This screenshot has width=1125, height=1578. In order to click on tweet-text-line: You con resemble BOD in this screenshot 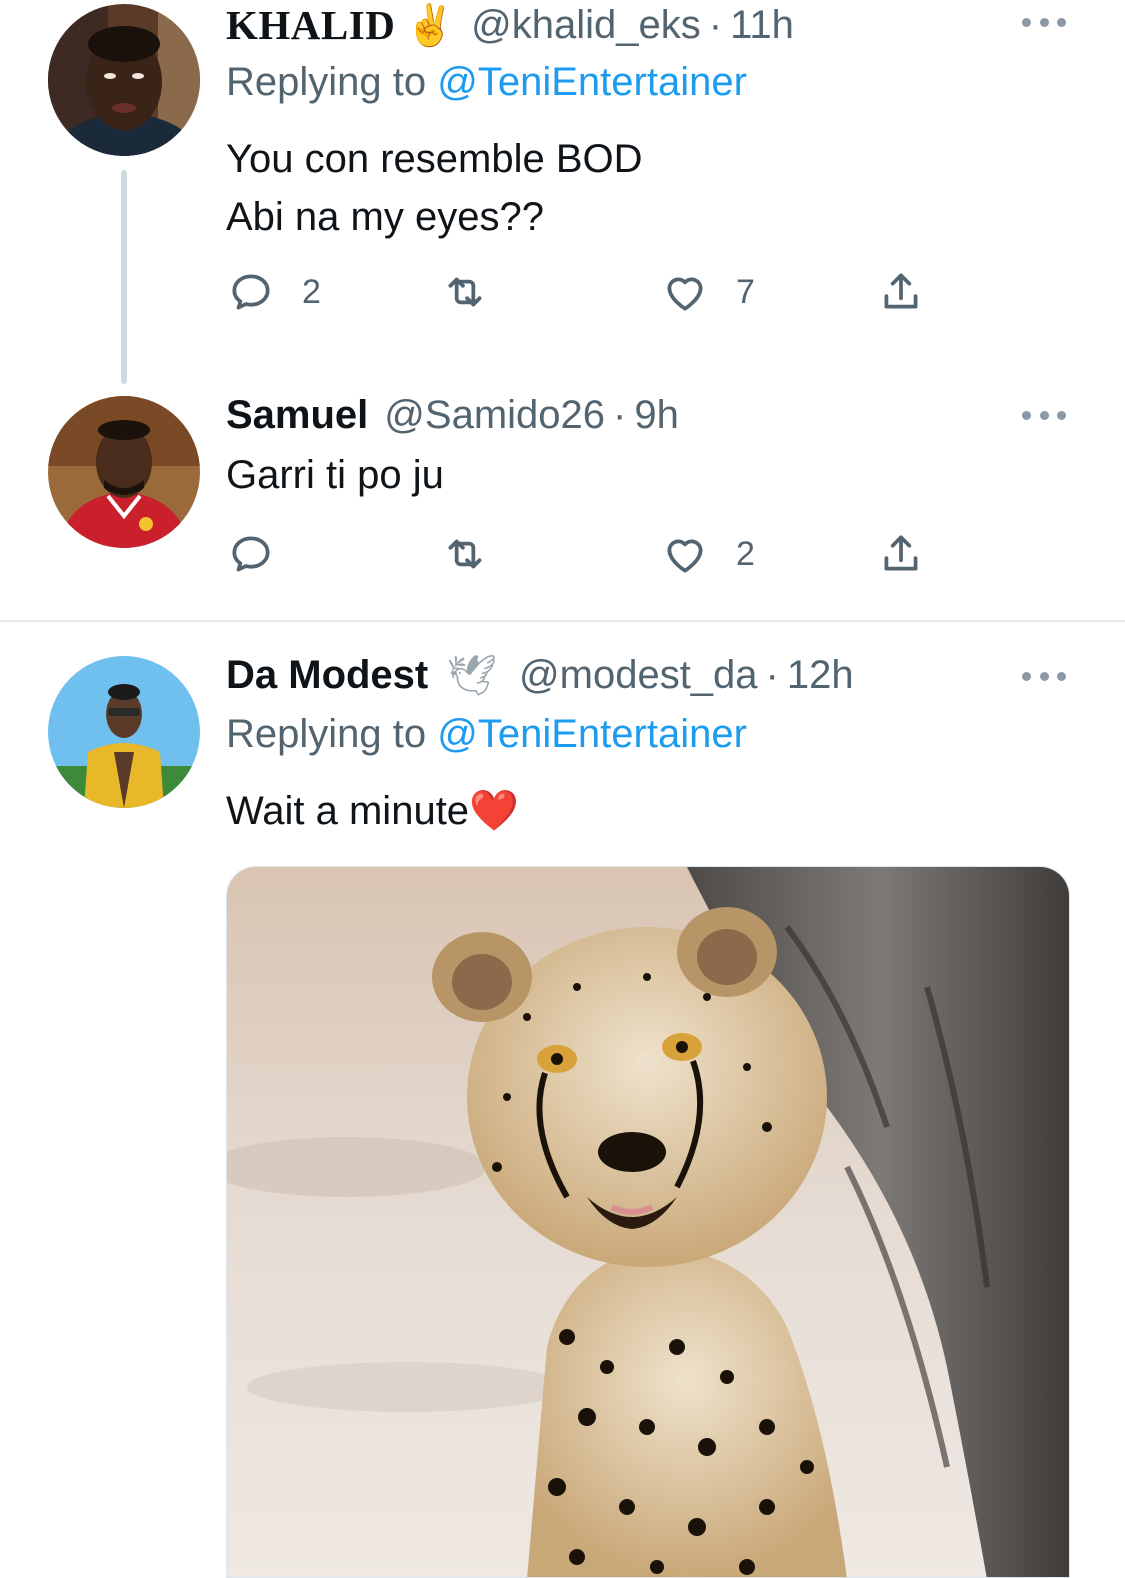, I will do `click(434, 159)`.